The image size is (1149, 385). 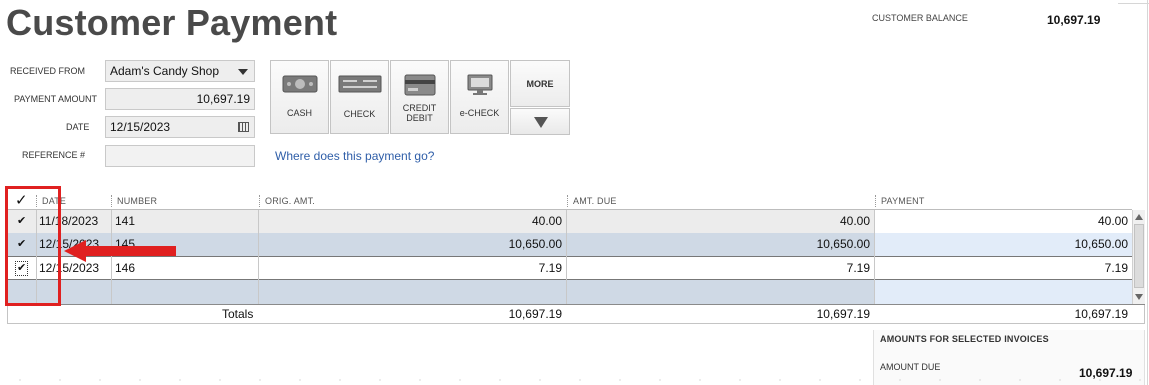 What do you see at coordinates (299, 113) in the screenshot?
I see `cash-label: CASH` at bounding box center [299, 113].